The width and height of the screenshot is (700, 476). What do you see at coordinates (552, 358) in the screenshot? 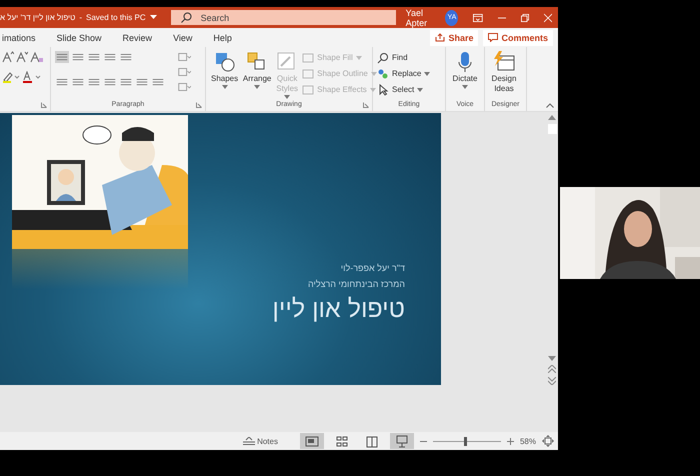
I see `scroll-down-icon` at bounding box center [552, 358].